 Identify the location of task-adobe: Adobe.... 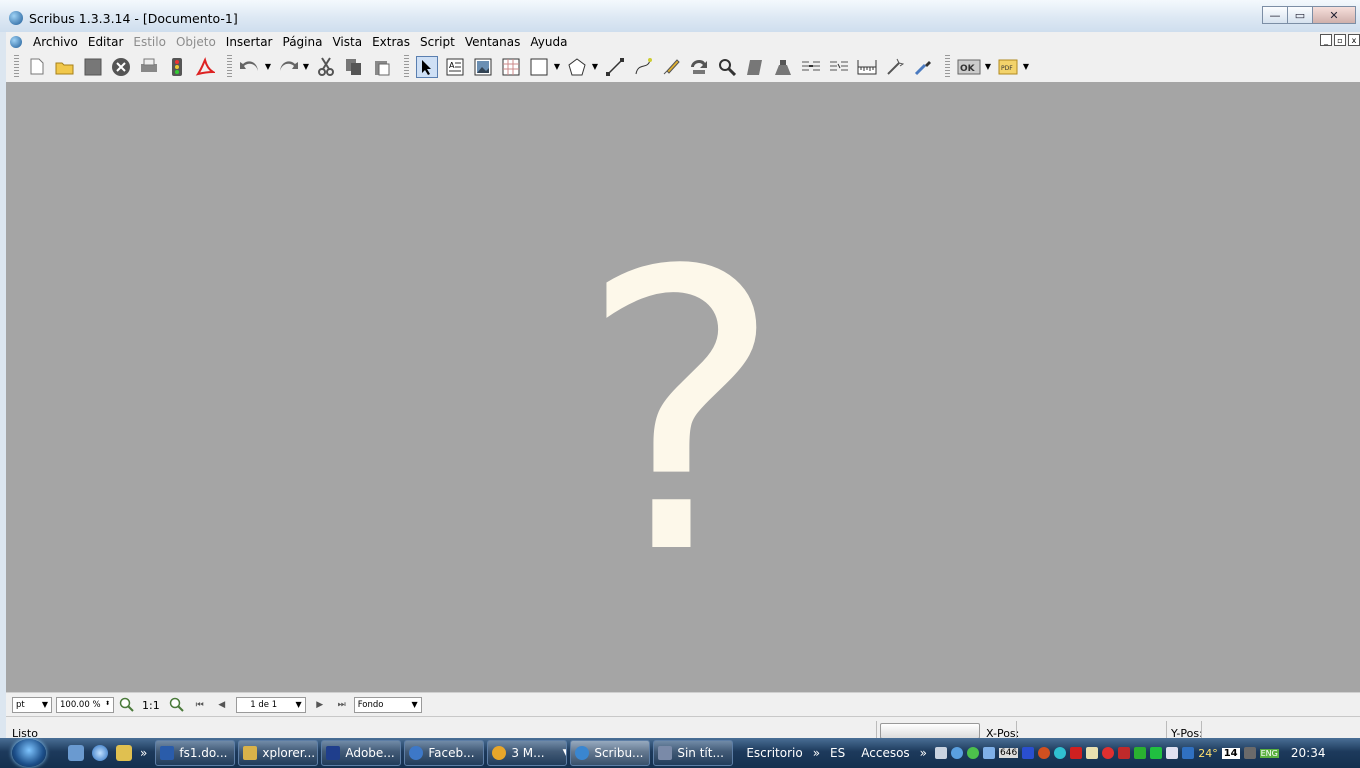
(361, 753).